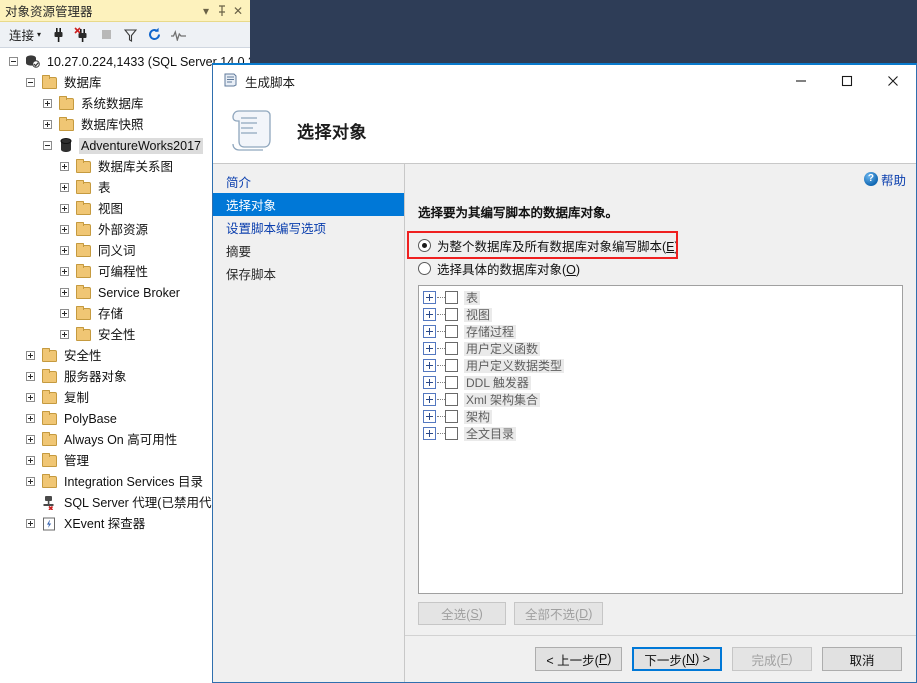  What do you see at coordinates (25, 34) in the screenshot?
I see `connect-button: 连接 ▾` at bounding box center [25, 34].